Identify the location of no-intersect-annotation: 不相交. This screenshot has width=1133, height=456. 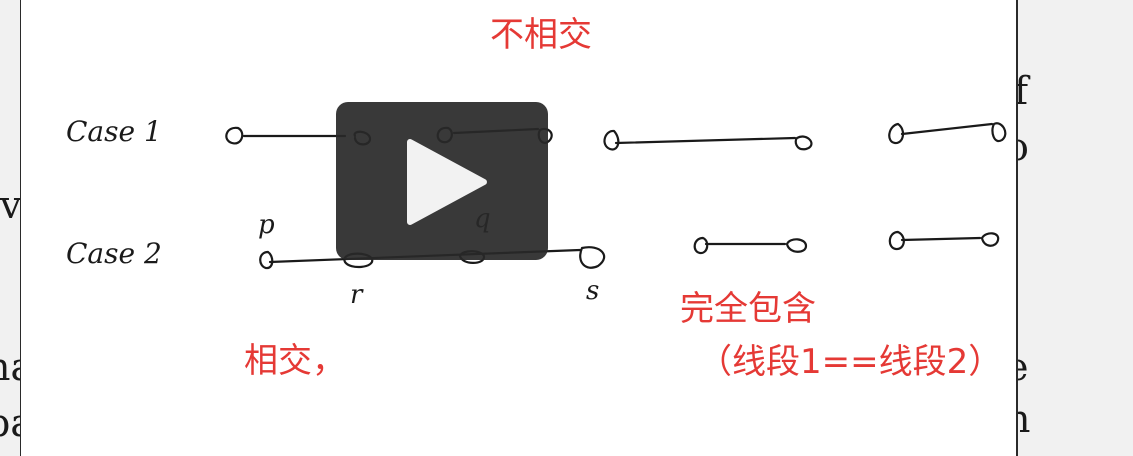
(541, 35).